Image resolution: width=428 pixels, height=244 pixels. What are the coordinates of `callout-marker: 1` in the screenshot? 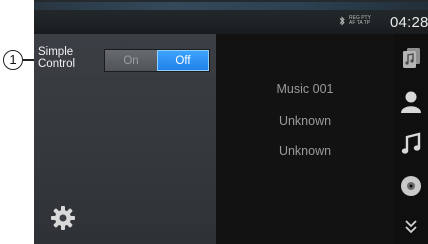 It's located at (13, 60).